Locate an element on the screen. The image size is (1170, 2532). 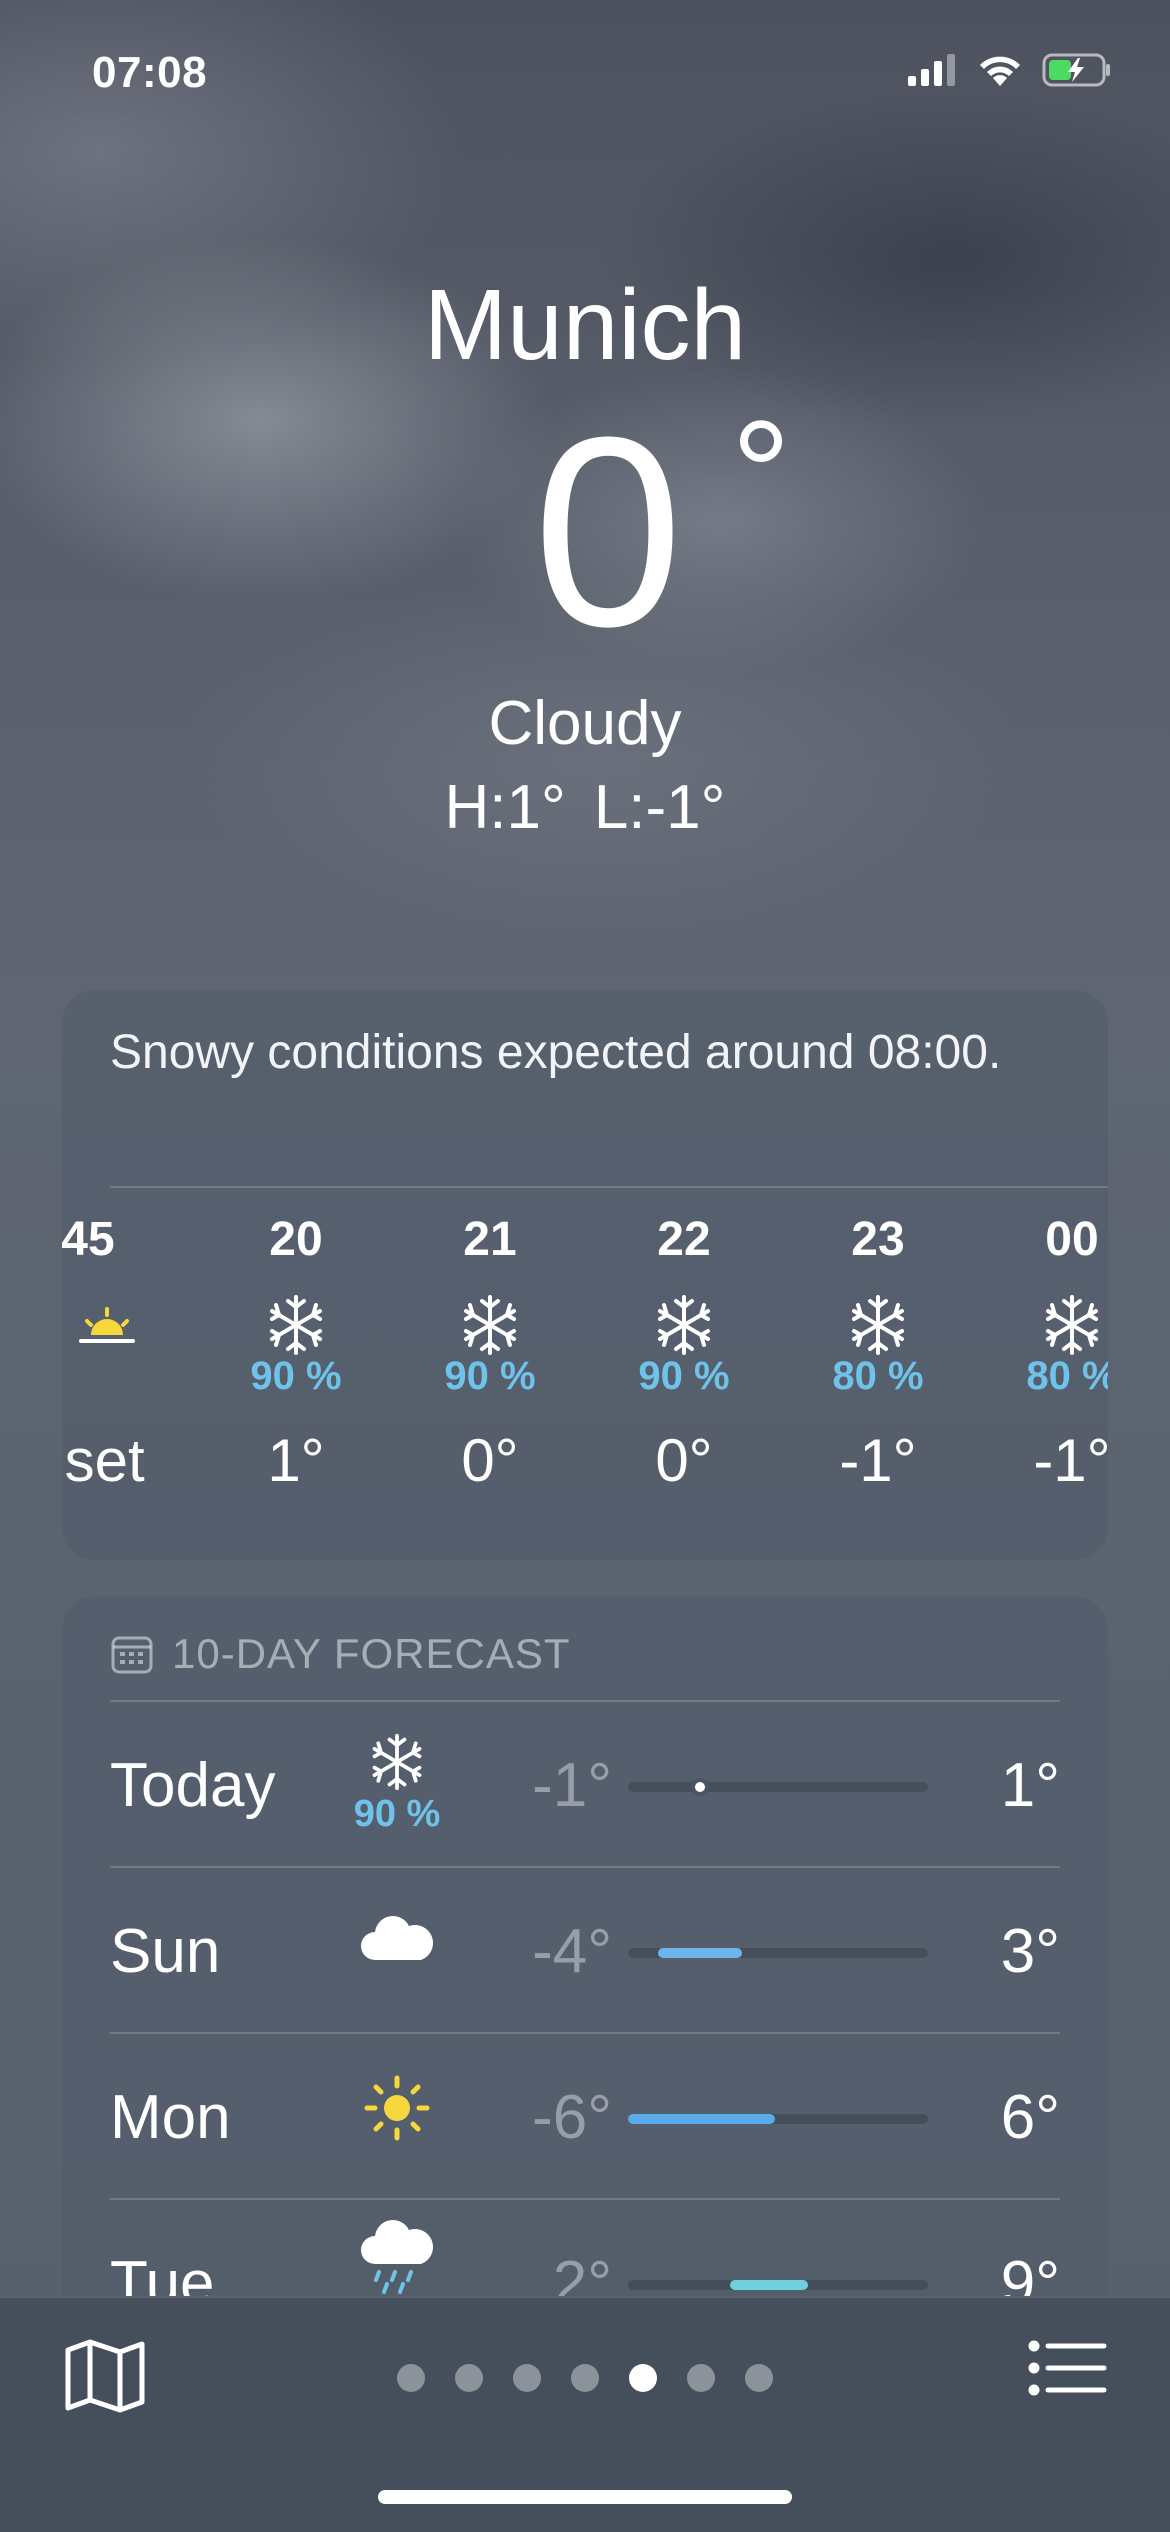
hour-temp: nset is located at coordinates (103, 1460).